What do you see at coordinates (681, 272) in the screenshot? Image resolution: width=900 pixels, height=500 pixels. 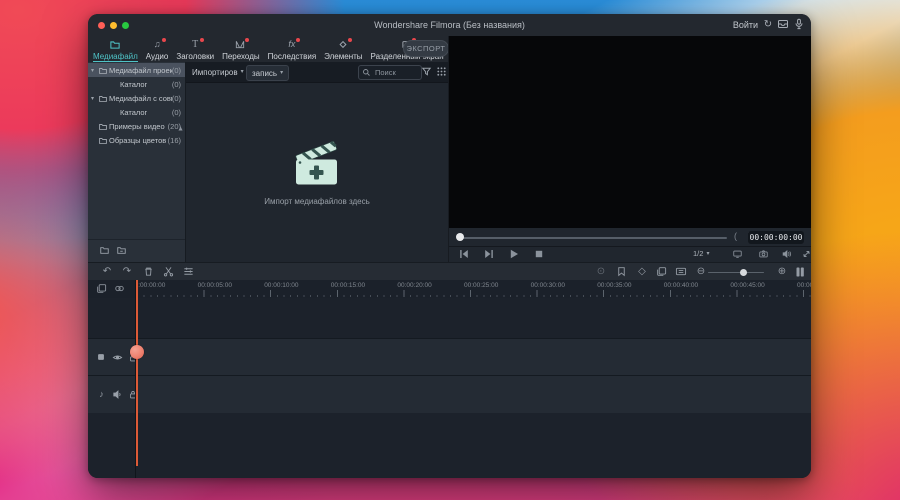 I see `mixer-icon` at bounding box center [681, 272].